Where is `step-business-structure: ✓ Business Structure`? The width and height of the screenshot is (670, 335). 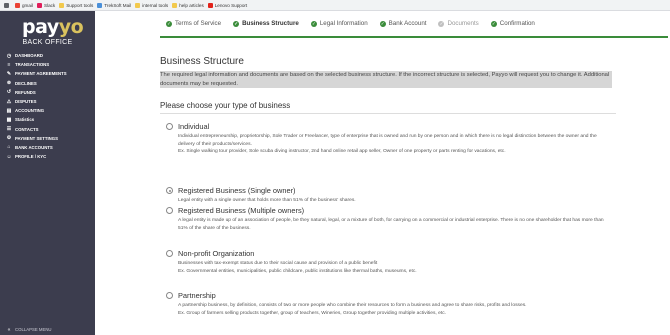 step-business-structure: ✓ Business Structure is located at coordinates (266, 23).